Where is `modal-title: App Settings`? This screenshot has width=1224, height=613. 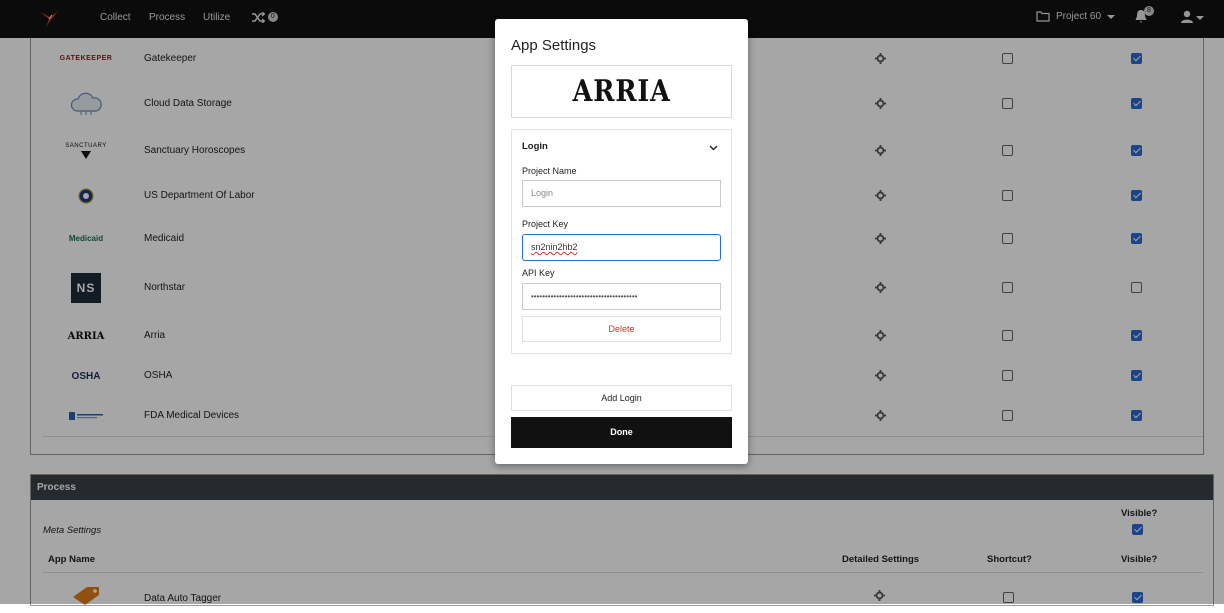 modal-title: App Settings is located at coordinates (554, 45).